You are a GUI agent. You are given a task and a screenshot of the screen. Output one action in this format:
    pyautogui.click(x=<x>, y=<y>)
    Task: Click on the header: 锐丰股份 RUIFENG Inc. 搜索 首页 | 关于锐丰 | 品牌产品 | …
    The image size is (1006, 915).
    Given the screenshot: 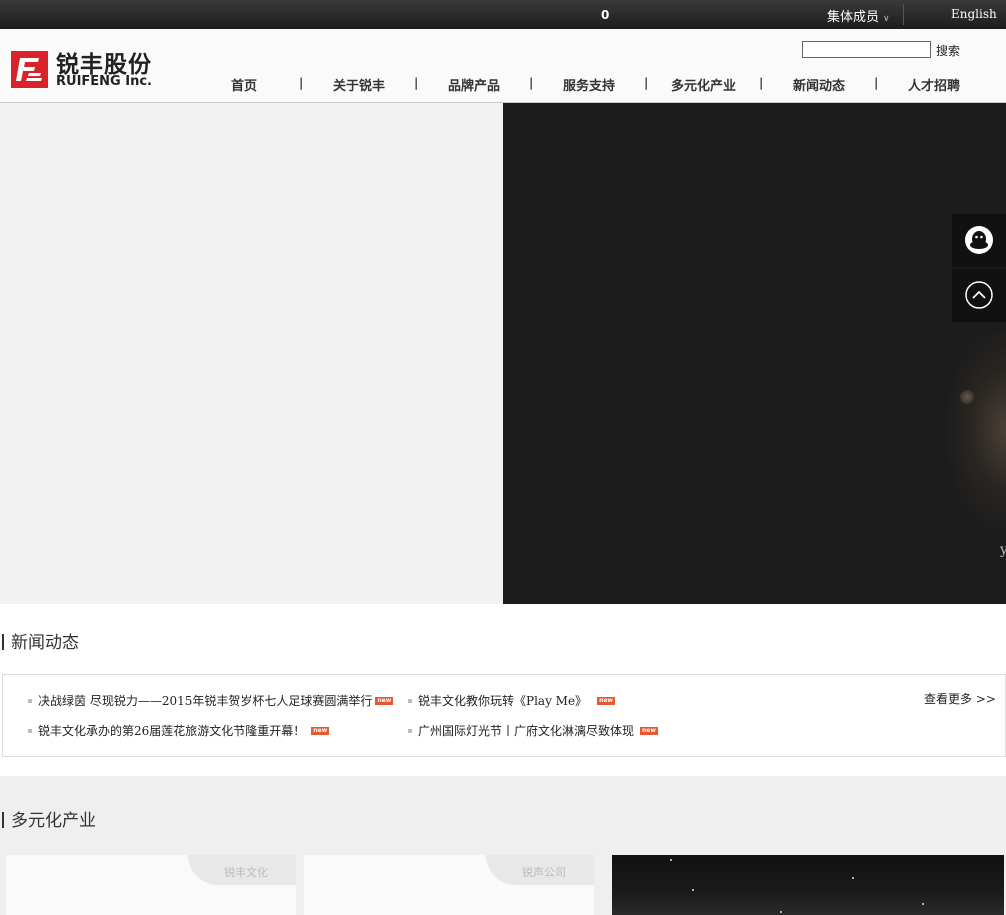 What is the action you would take?
    pyautogui.click(x=503, y=66)
    